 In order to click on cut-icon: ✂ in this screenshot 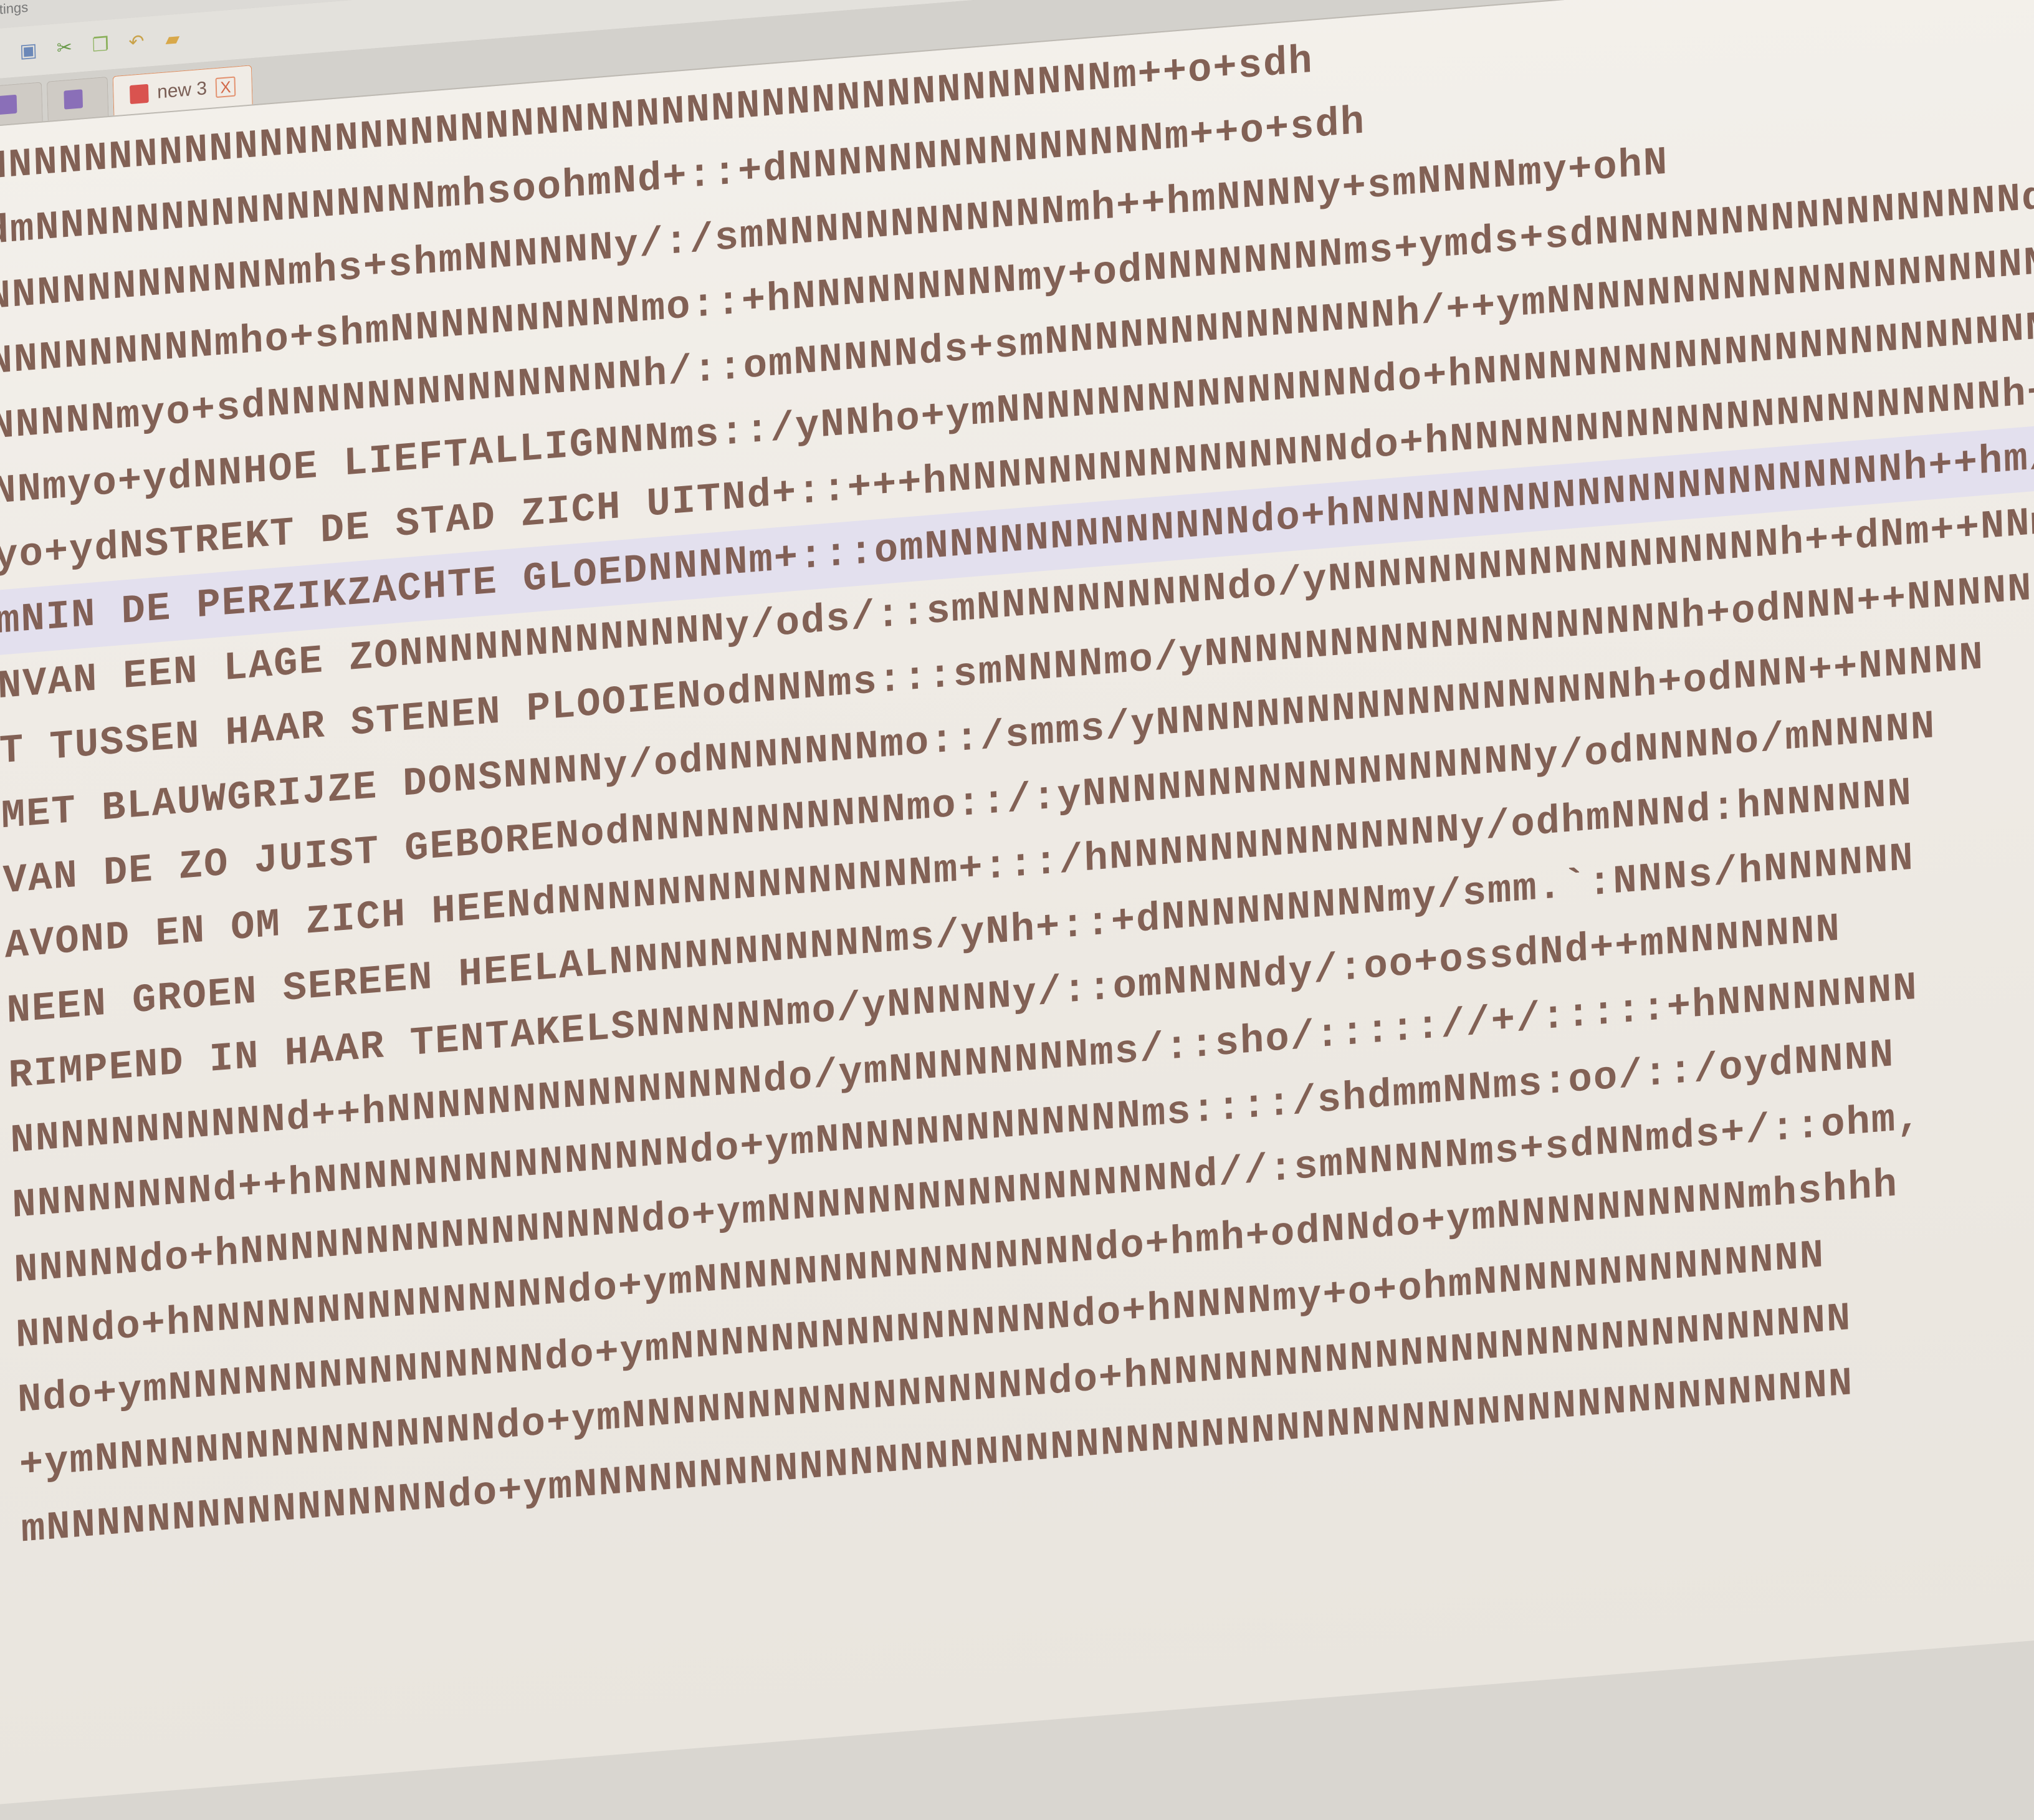, I will do `click(64, 49)`.